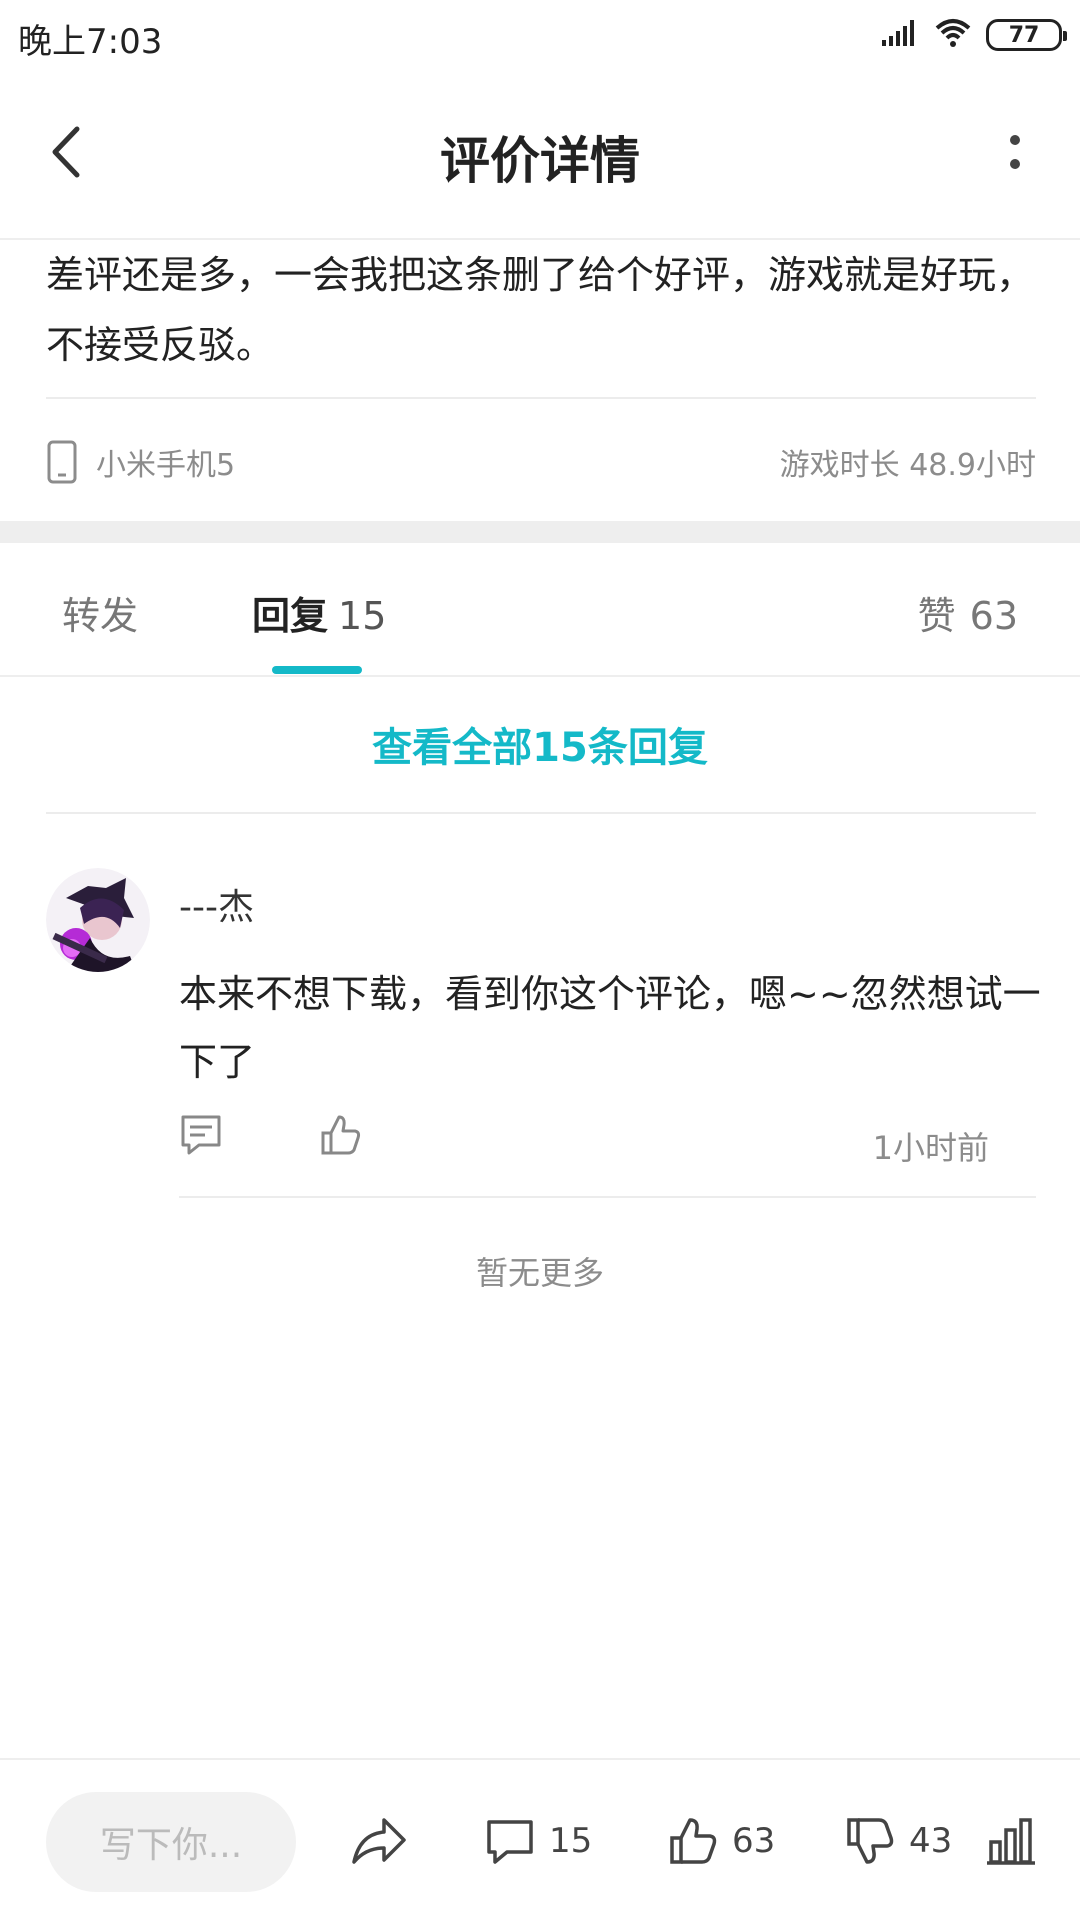  What do you see at coordinates (540, 532) in the screenshot?
I see `section-separator` at bounding box center [540, 532].